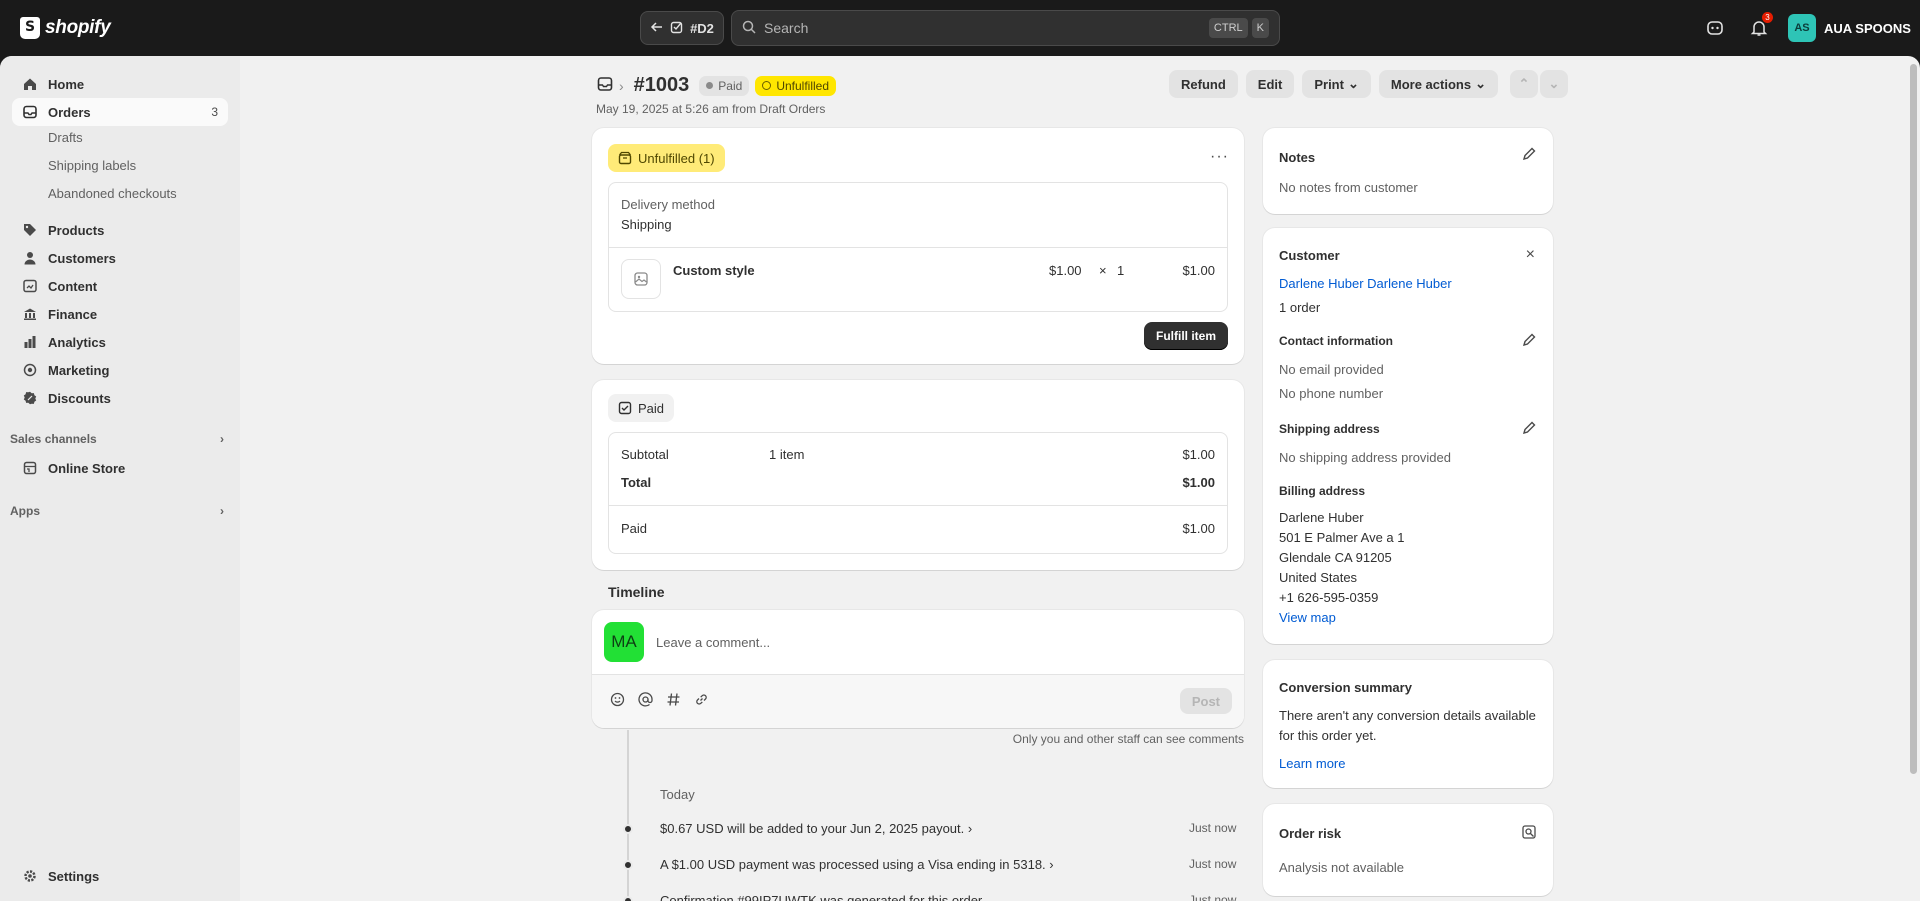  Describe the element at coordinates (701, 701) in the screenshot. I see `attachment-link-icon` at that location.